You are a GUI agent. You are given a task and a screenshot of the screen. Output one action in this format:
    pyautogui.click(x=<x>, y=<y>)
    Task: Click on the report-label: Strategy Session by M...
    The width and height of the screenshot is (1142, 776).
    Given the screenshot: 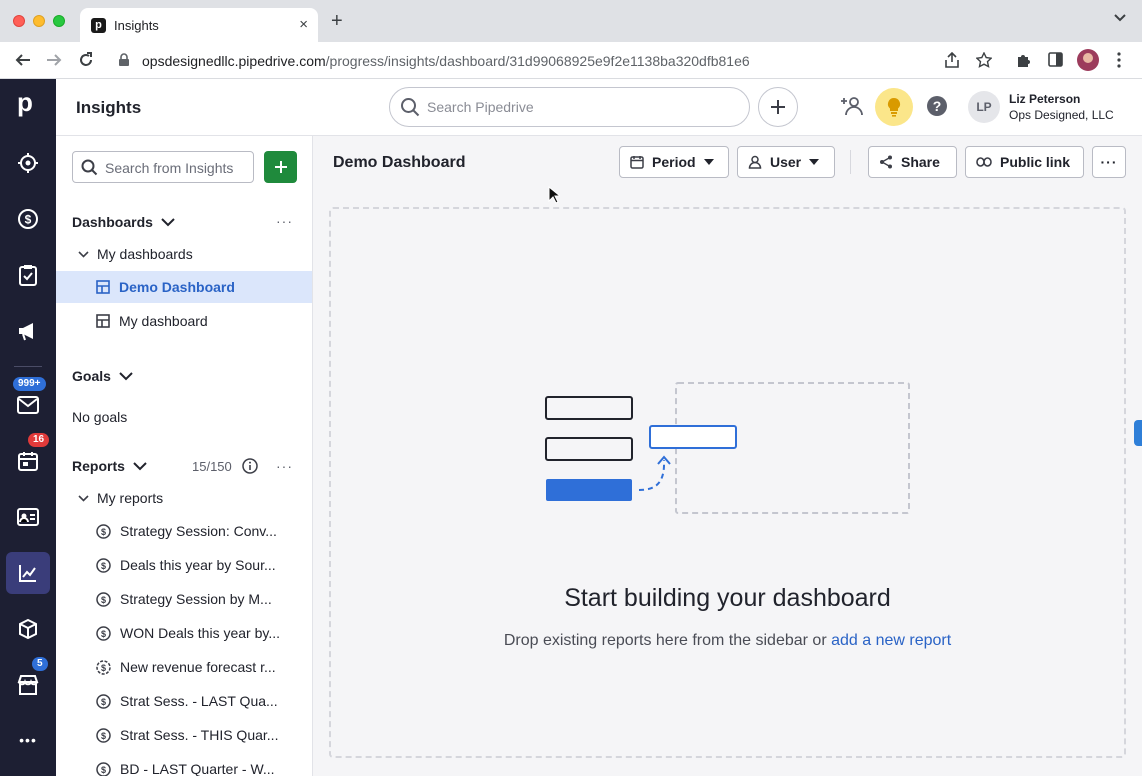 What is the action you would take?
    pyautogui.click(x=196, y=599)
    